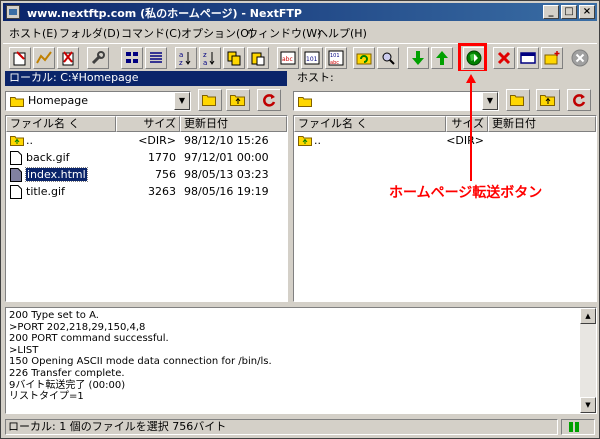 Image resolution: width=600 pixels, height=439 pixels. I want to click on refresh-button, so click(364, 58).